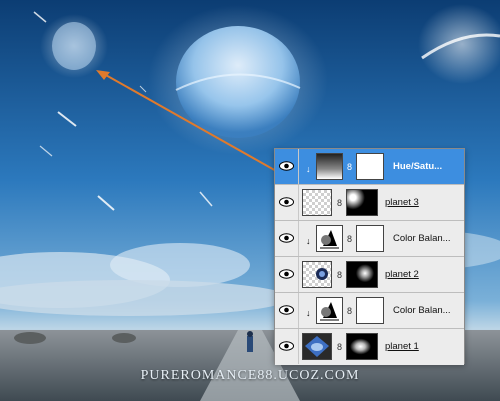  I want to click on layer-name: planet 3, so click(402, 202).